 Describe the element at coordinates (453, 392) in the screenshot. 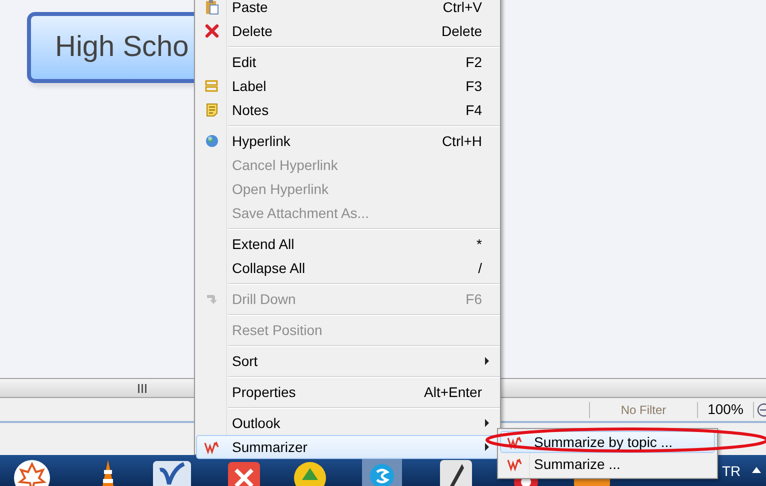

I see `shortcut-text: Alt+Enter` at that location.